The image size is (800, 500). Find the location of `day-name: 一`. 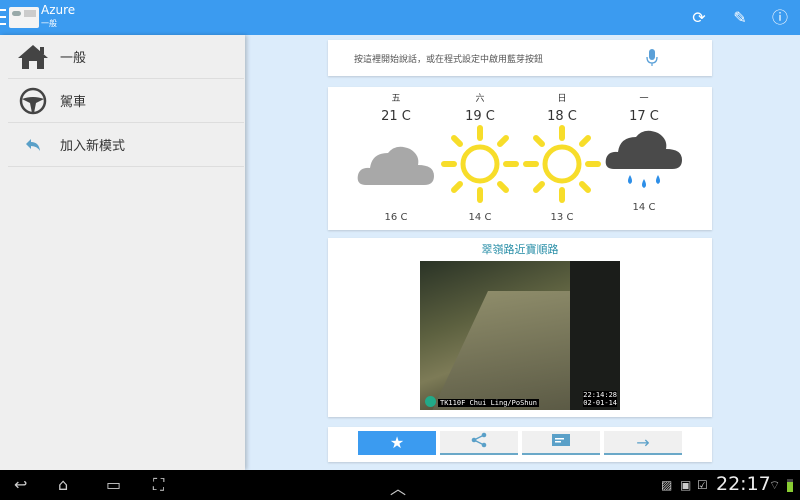

day-name: 一 is located at coordinates (644, 99).